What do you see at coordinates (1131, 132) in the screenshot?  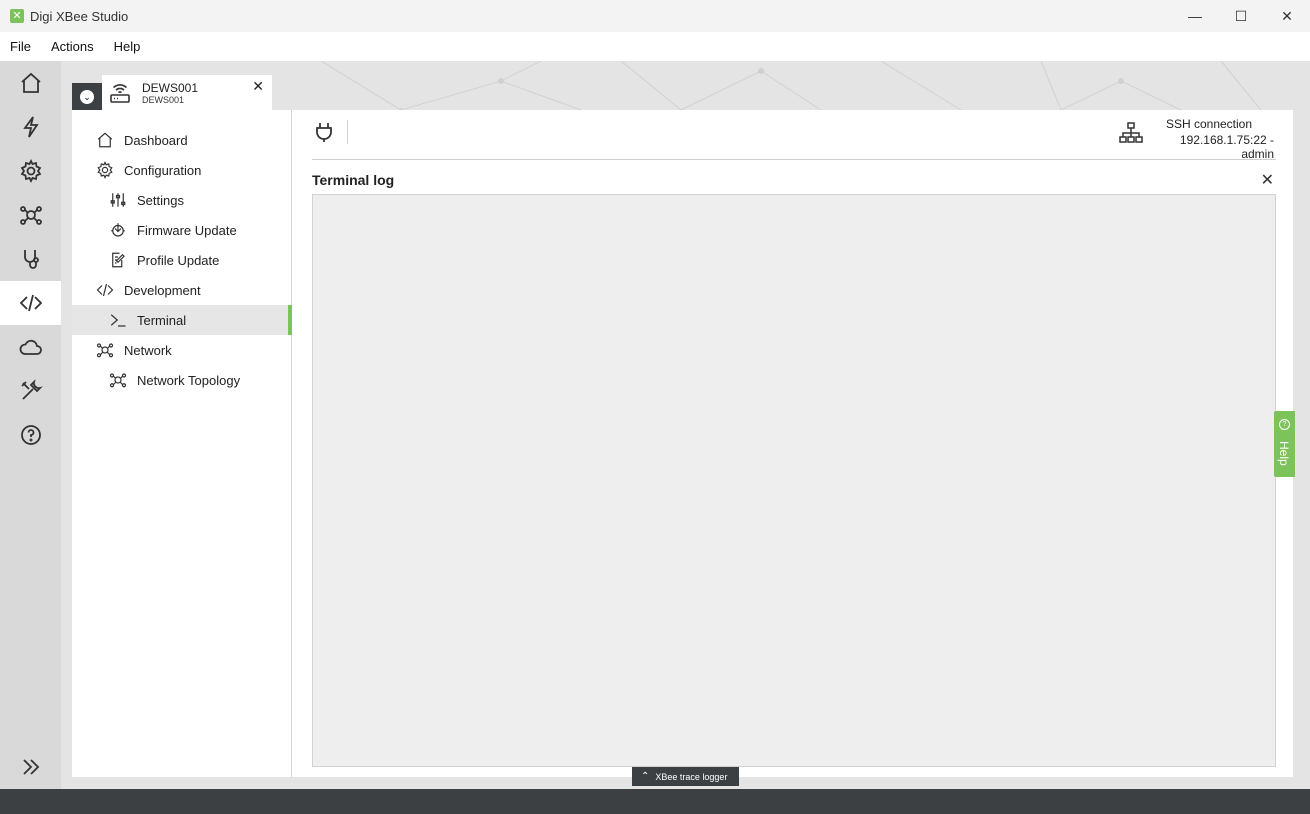 I see `network-hierarchy-icon` at bounding box center [1131, 132].